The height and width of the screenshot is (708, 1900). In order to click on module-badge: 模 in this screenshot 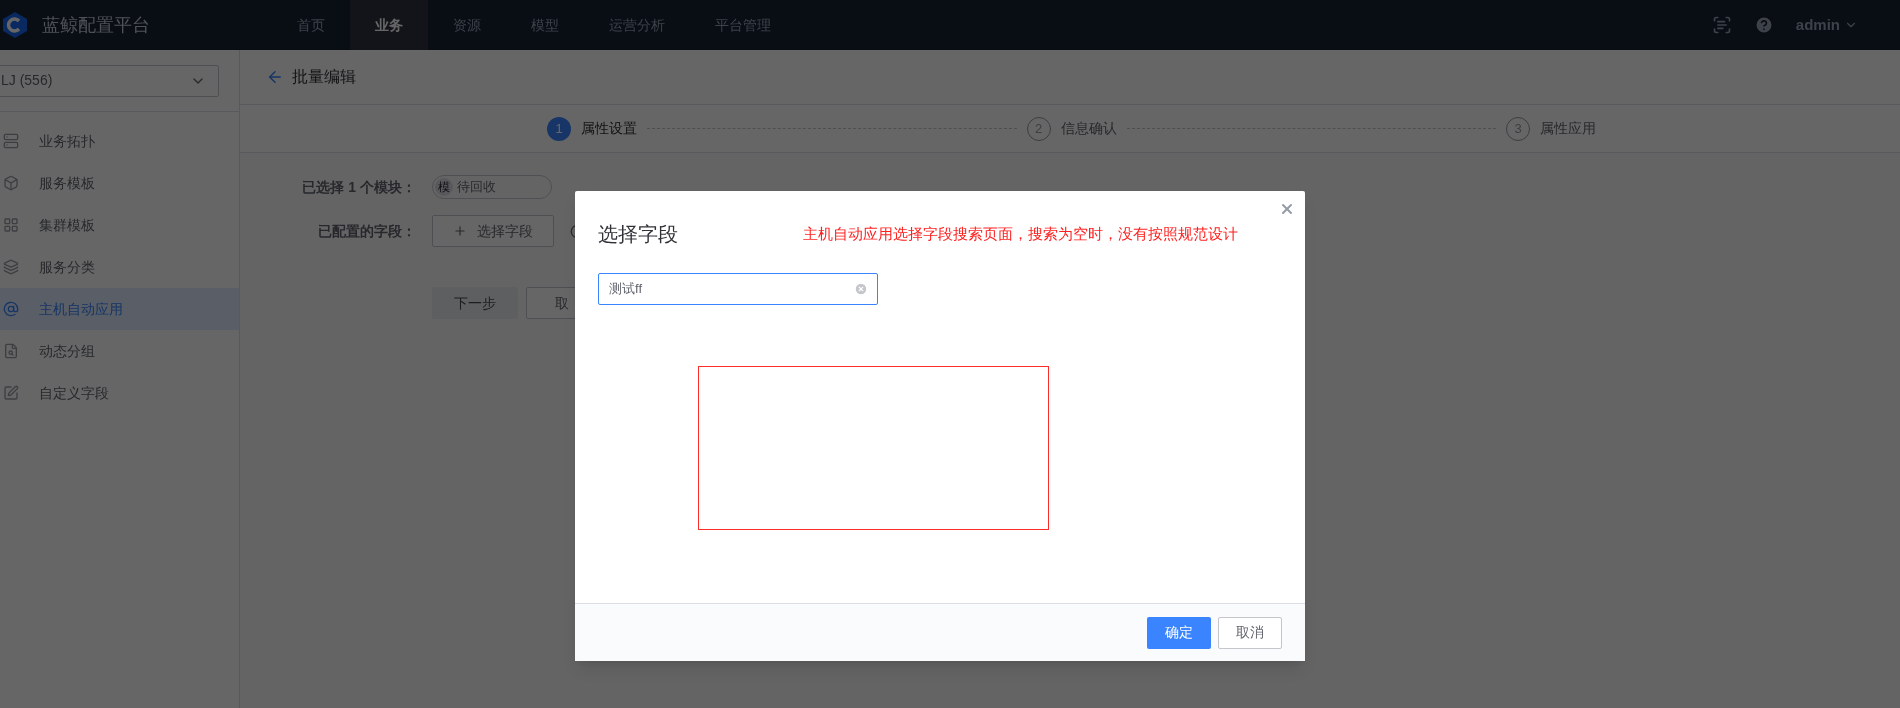, I will do `click(444, 187)`.